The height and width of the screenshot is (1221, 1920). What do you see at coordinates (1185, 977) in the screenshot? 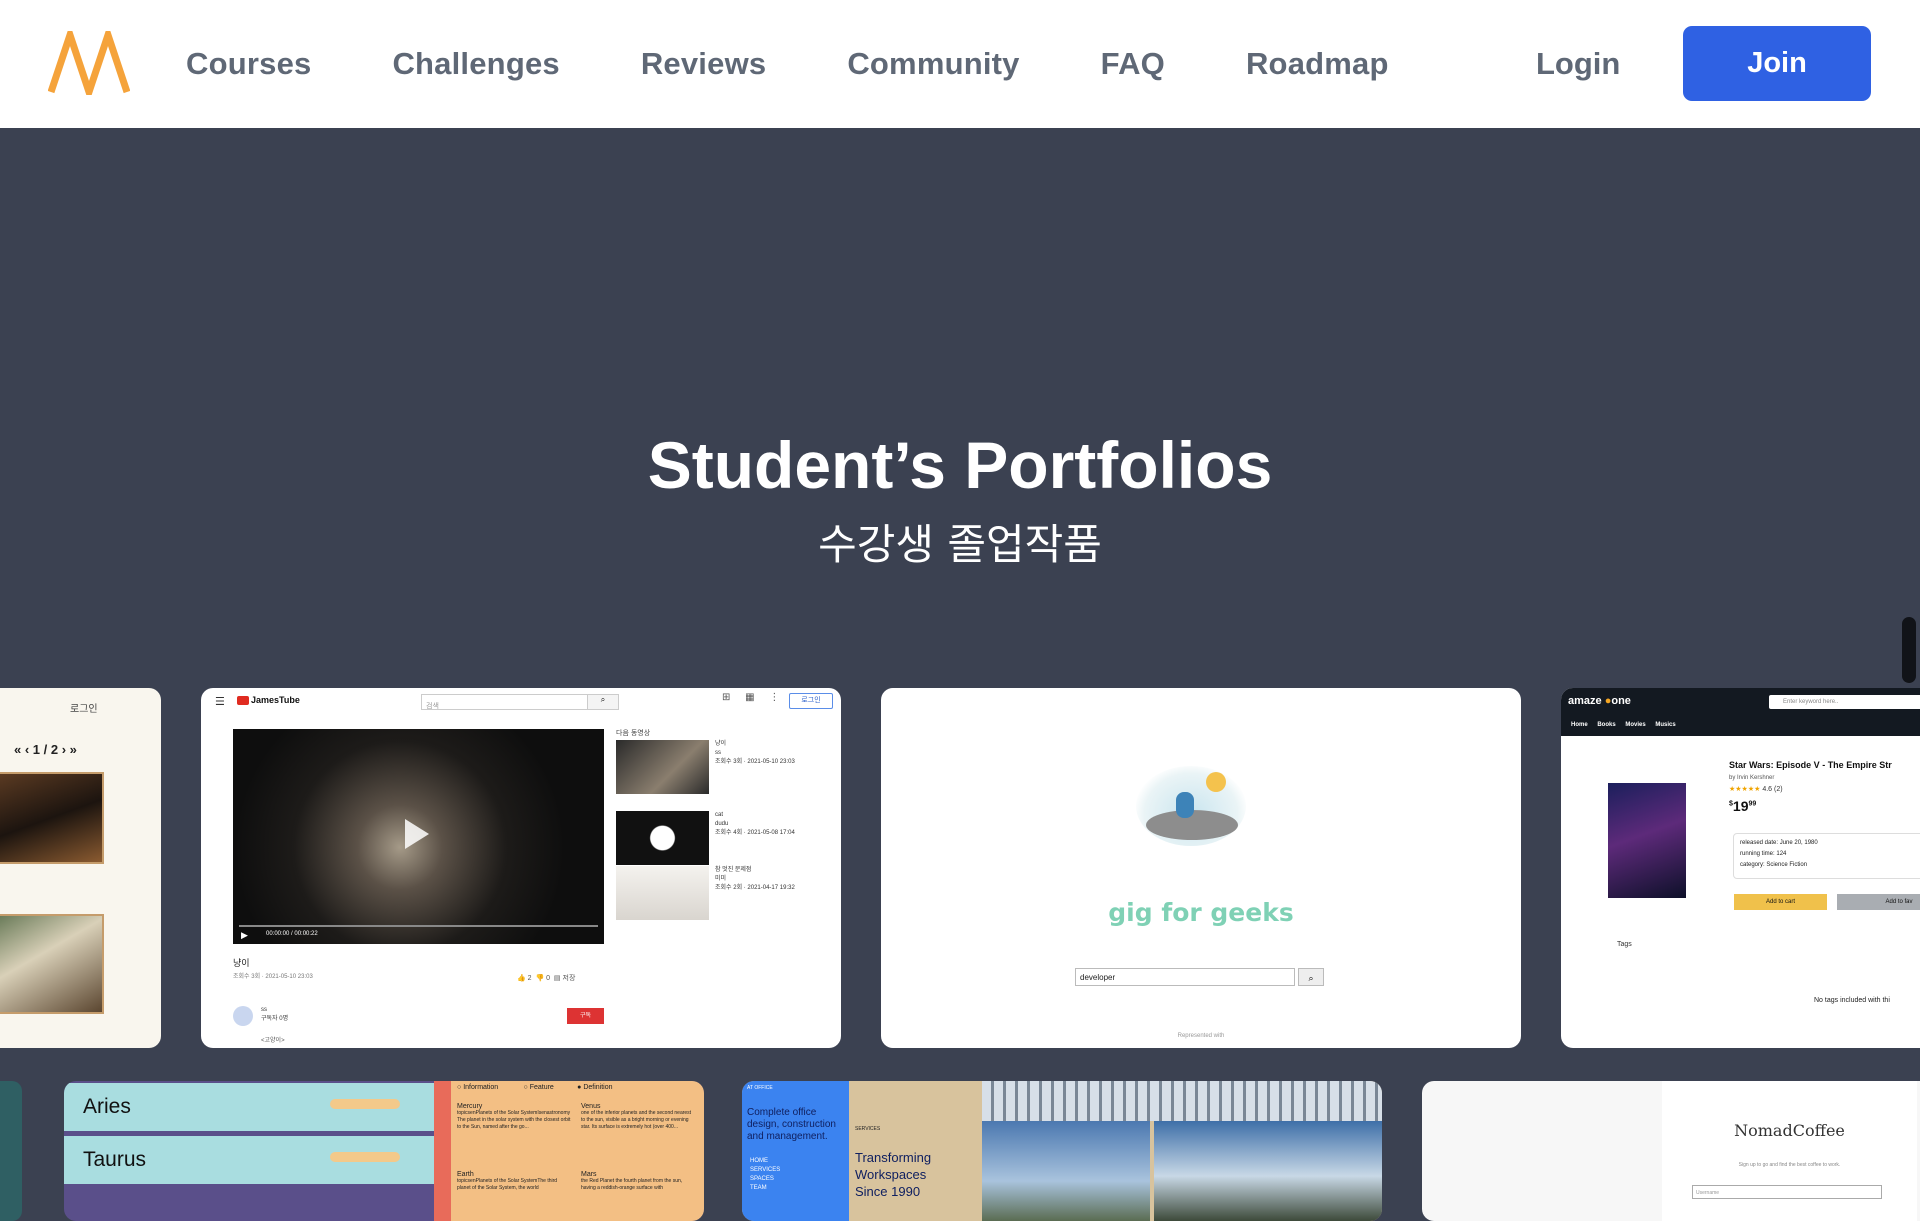
I see `search-input: developer` at bounding box center [1185, 977].